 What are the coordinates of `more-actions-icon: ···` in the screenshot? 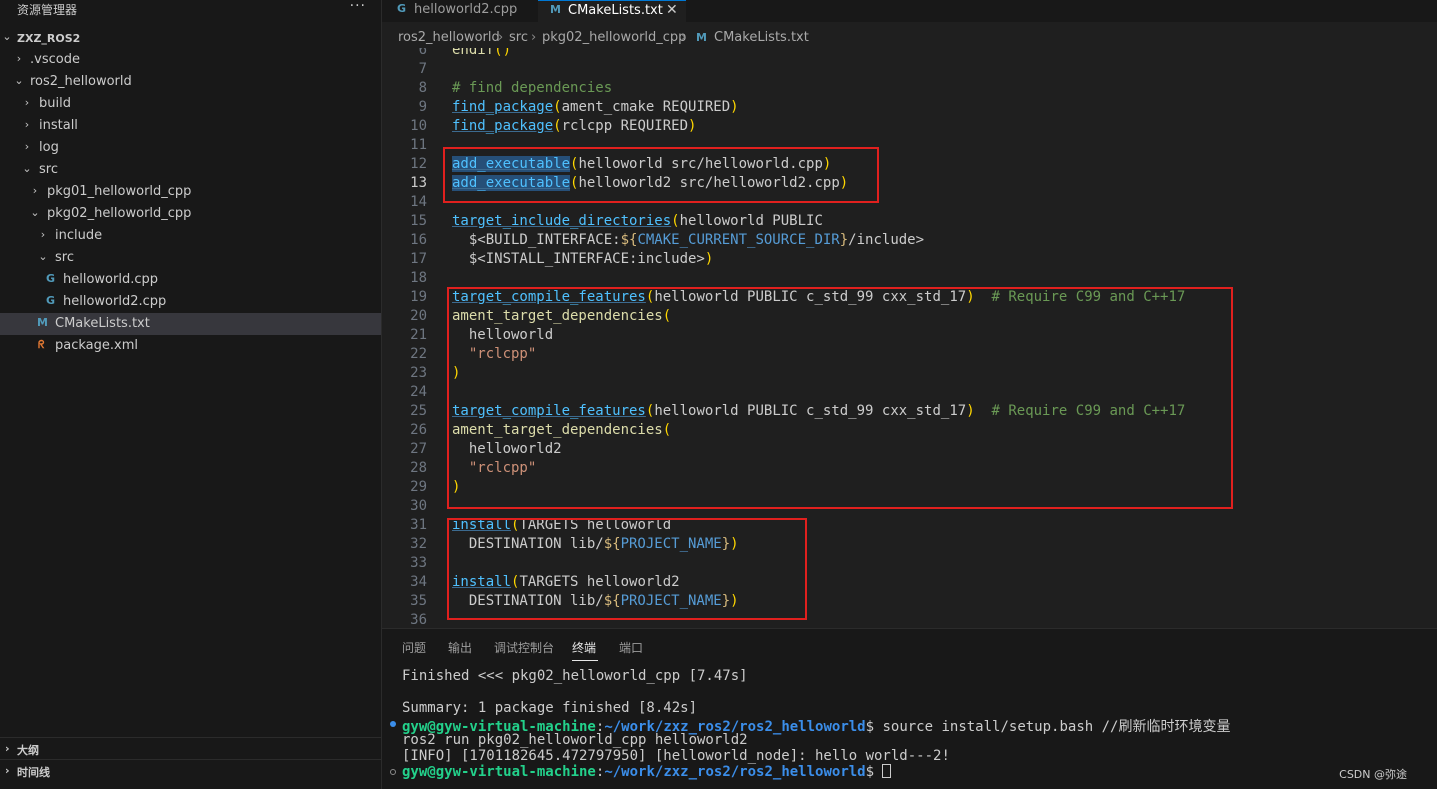 It's located at (358, 7).